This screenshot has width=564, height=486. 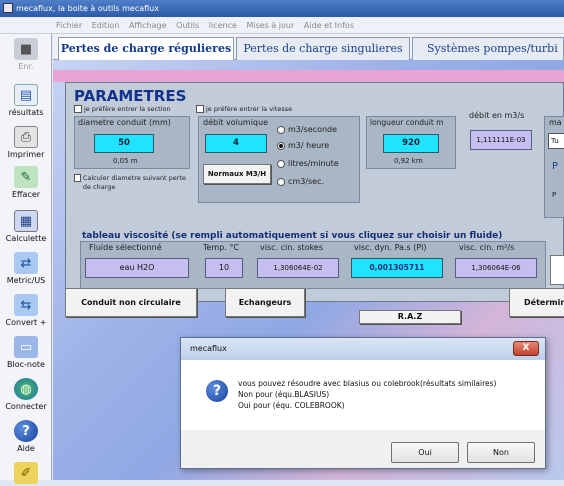 I want to click on normaux-button: Normaux M3/H, so click(x=237, y=174).